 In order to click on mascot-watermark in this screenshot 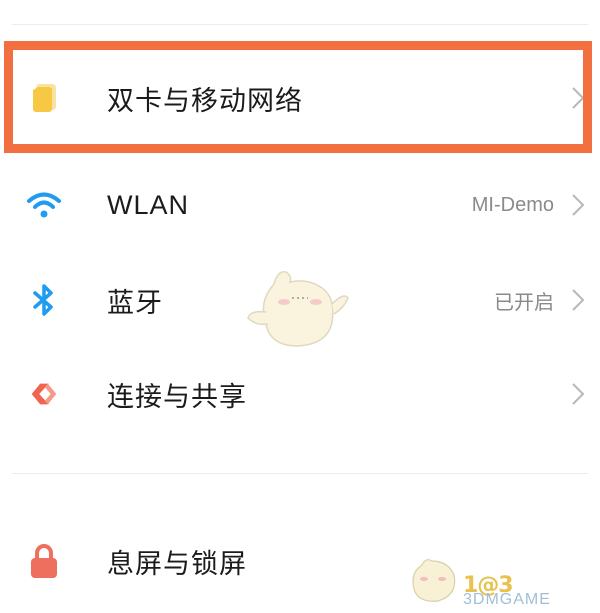, I will do `click(298, 309)`.